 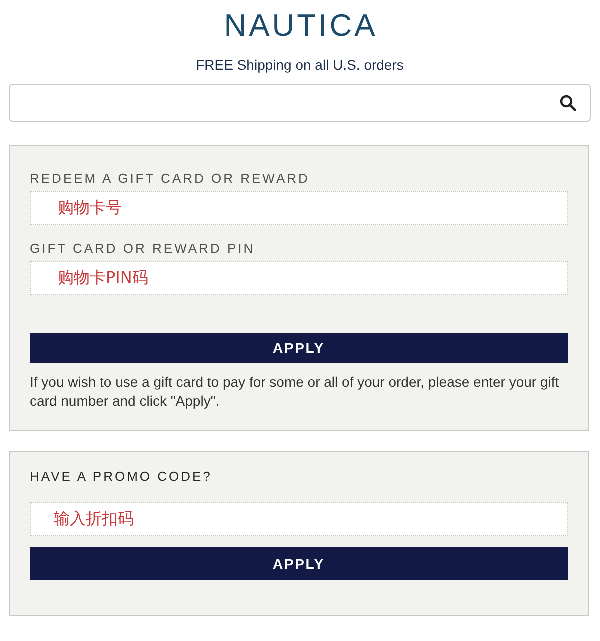 What do you see at coordinates (300, 65) in the screenshot?
I see `shipping-text: FREE Shipping on all U.S. orders` at bounding box center [300, 65].